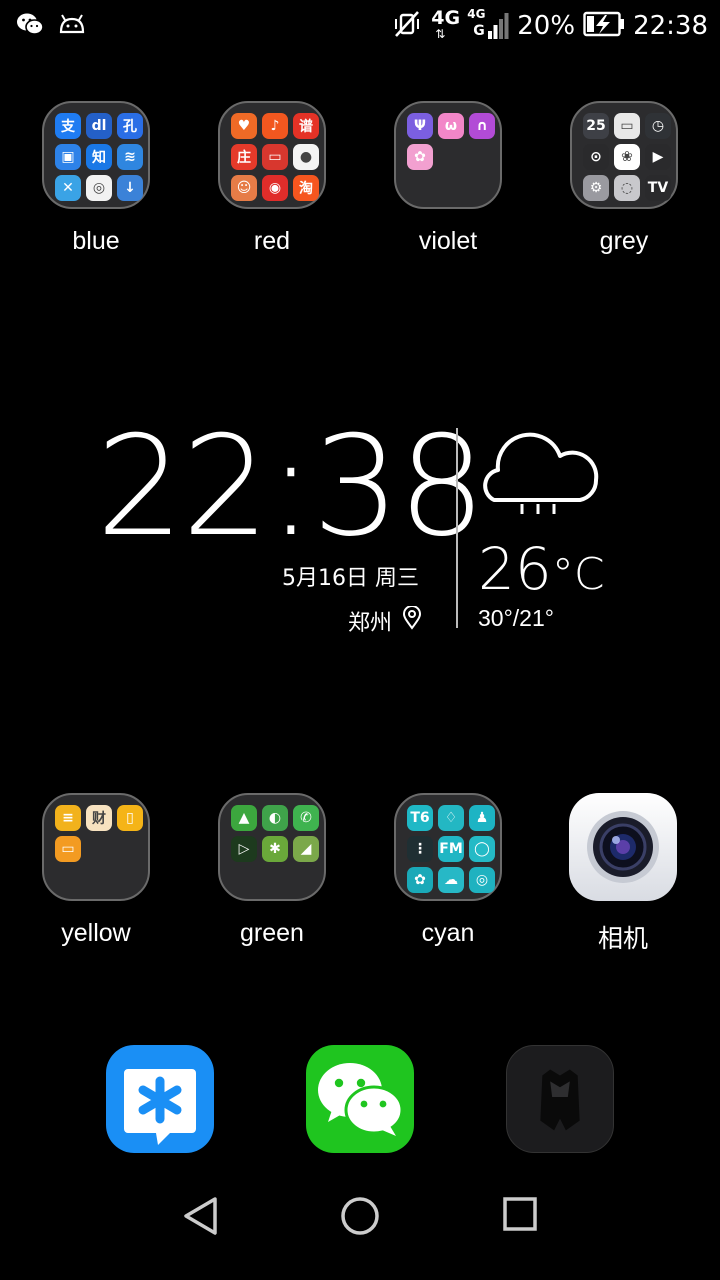 Image resolution: width=720 pixels, height=1280 pixels. What do you see at coordinates (130, 188) in the screenshot?
I see `folder-app-icon: ↓` at bounding box center [130, 188].